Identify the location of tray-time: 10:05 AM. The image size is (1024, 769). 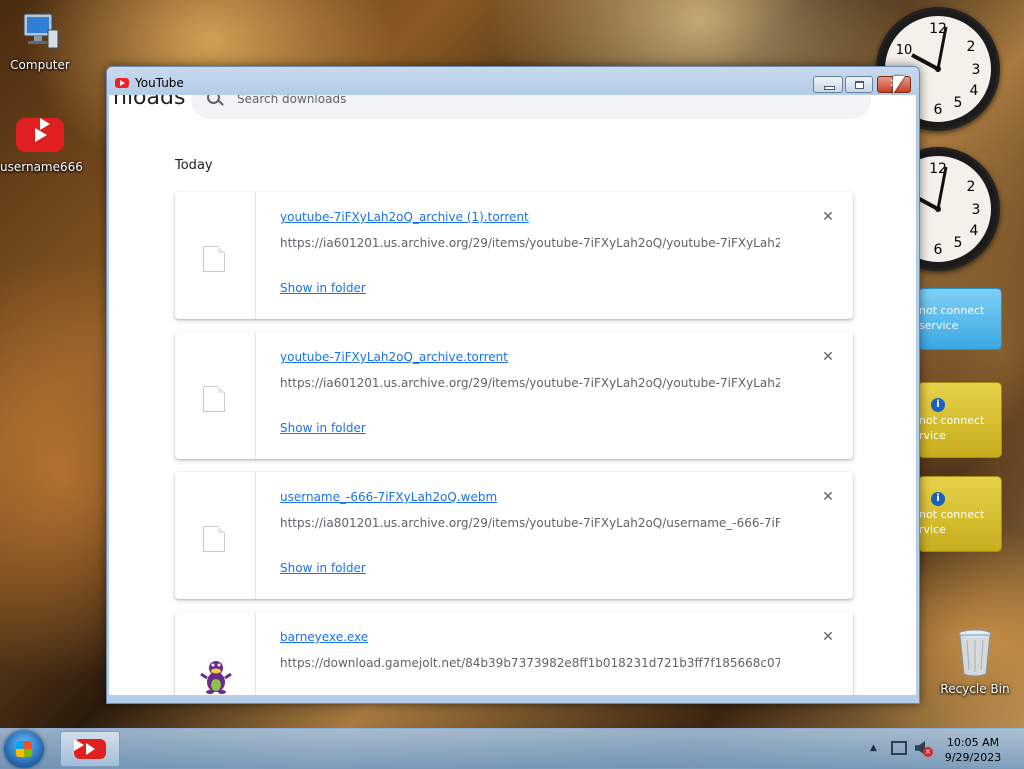
(973, 742).